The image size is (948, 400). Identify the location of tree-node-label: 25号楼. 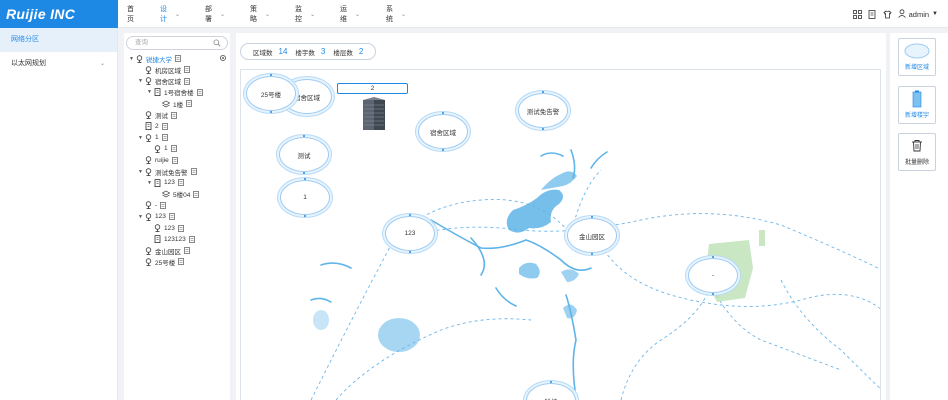
(165, 263).